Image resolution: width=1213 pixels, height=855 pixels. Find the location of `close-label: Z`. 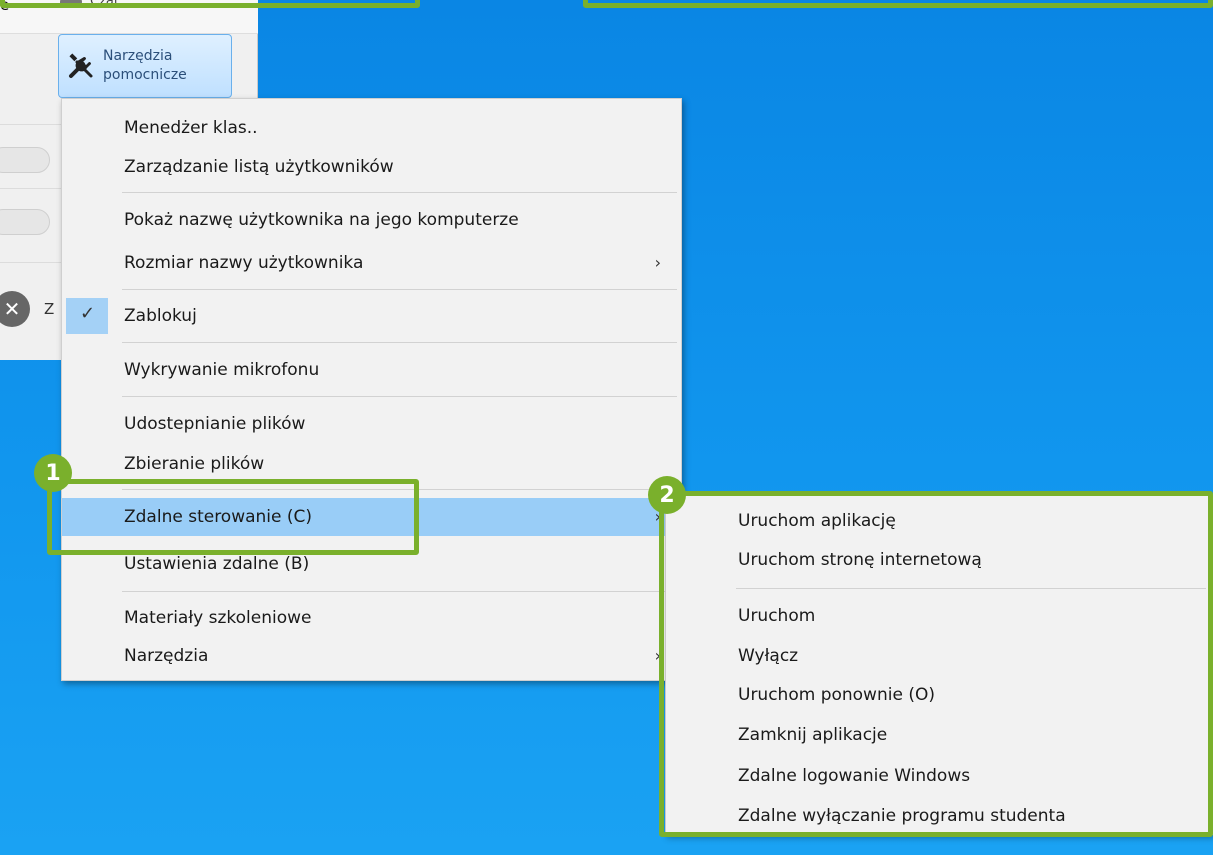

close-label: Z is located at coordinates (49, 309).